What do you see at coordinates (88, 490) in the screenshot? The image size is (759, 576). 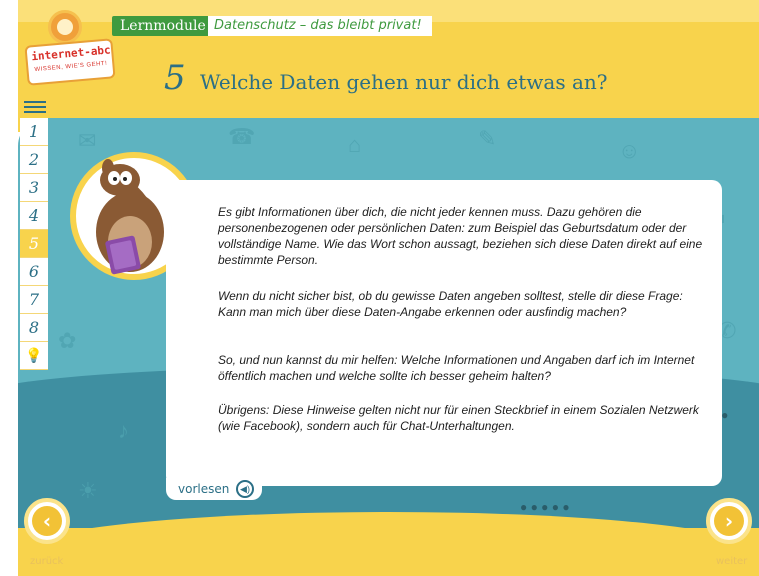 I see `doodle-icon: ☀` at bounding box center [88, 490].